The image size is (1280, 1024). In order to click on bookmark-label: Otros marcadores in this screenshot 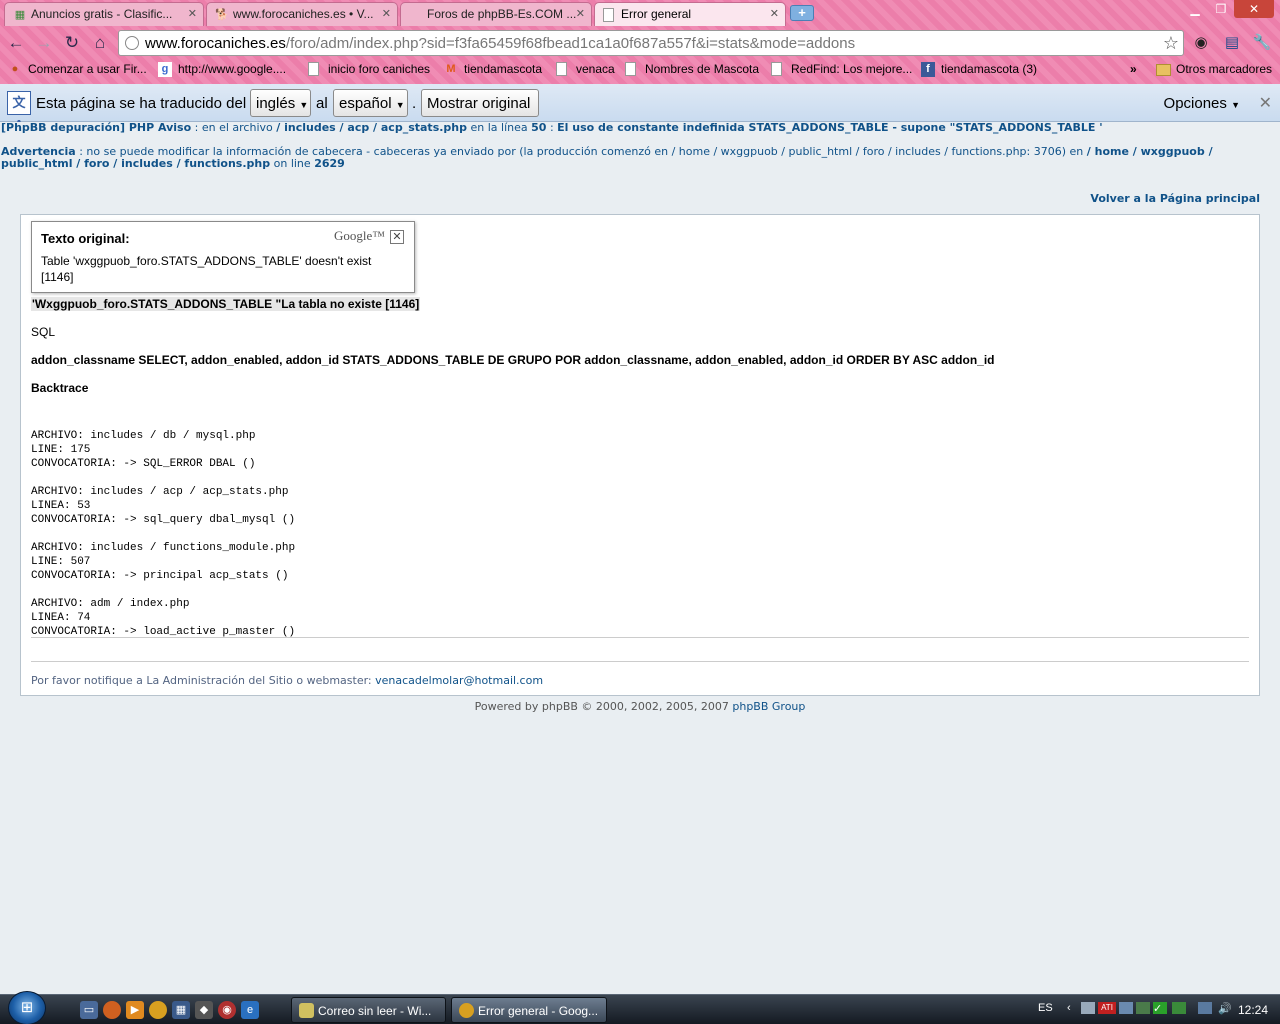, I will do `click(1224, 69)`.